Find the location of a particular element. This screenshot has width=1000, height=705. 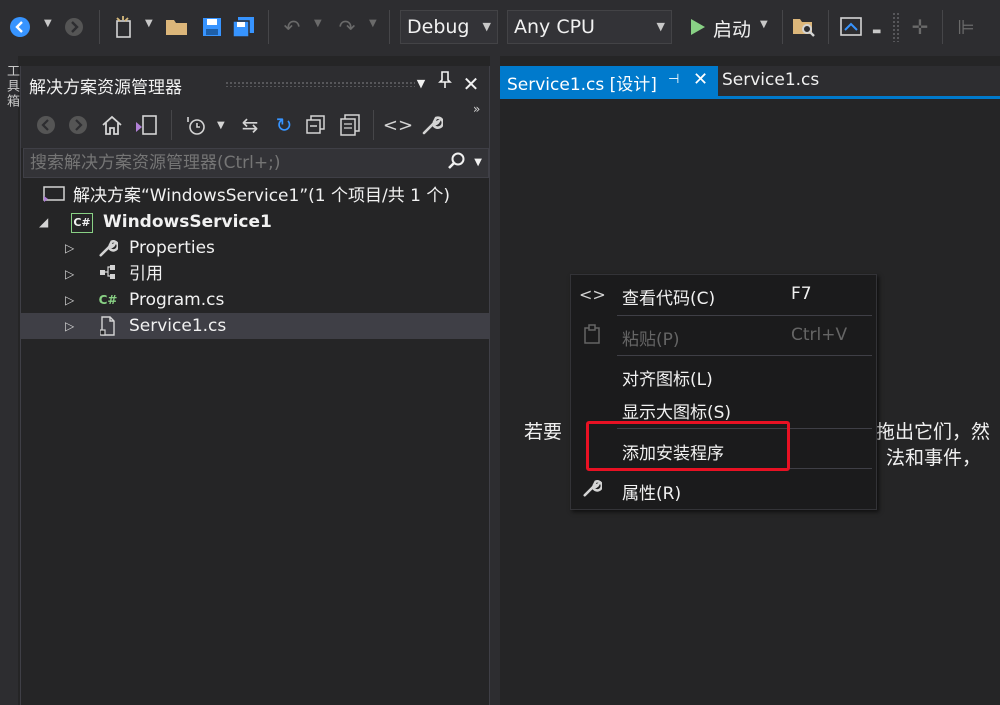

tree-item-properties: ▷ Properties is located at coordinates (255, 248).